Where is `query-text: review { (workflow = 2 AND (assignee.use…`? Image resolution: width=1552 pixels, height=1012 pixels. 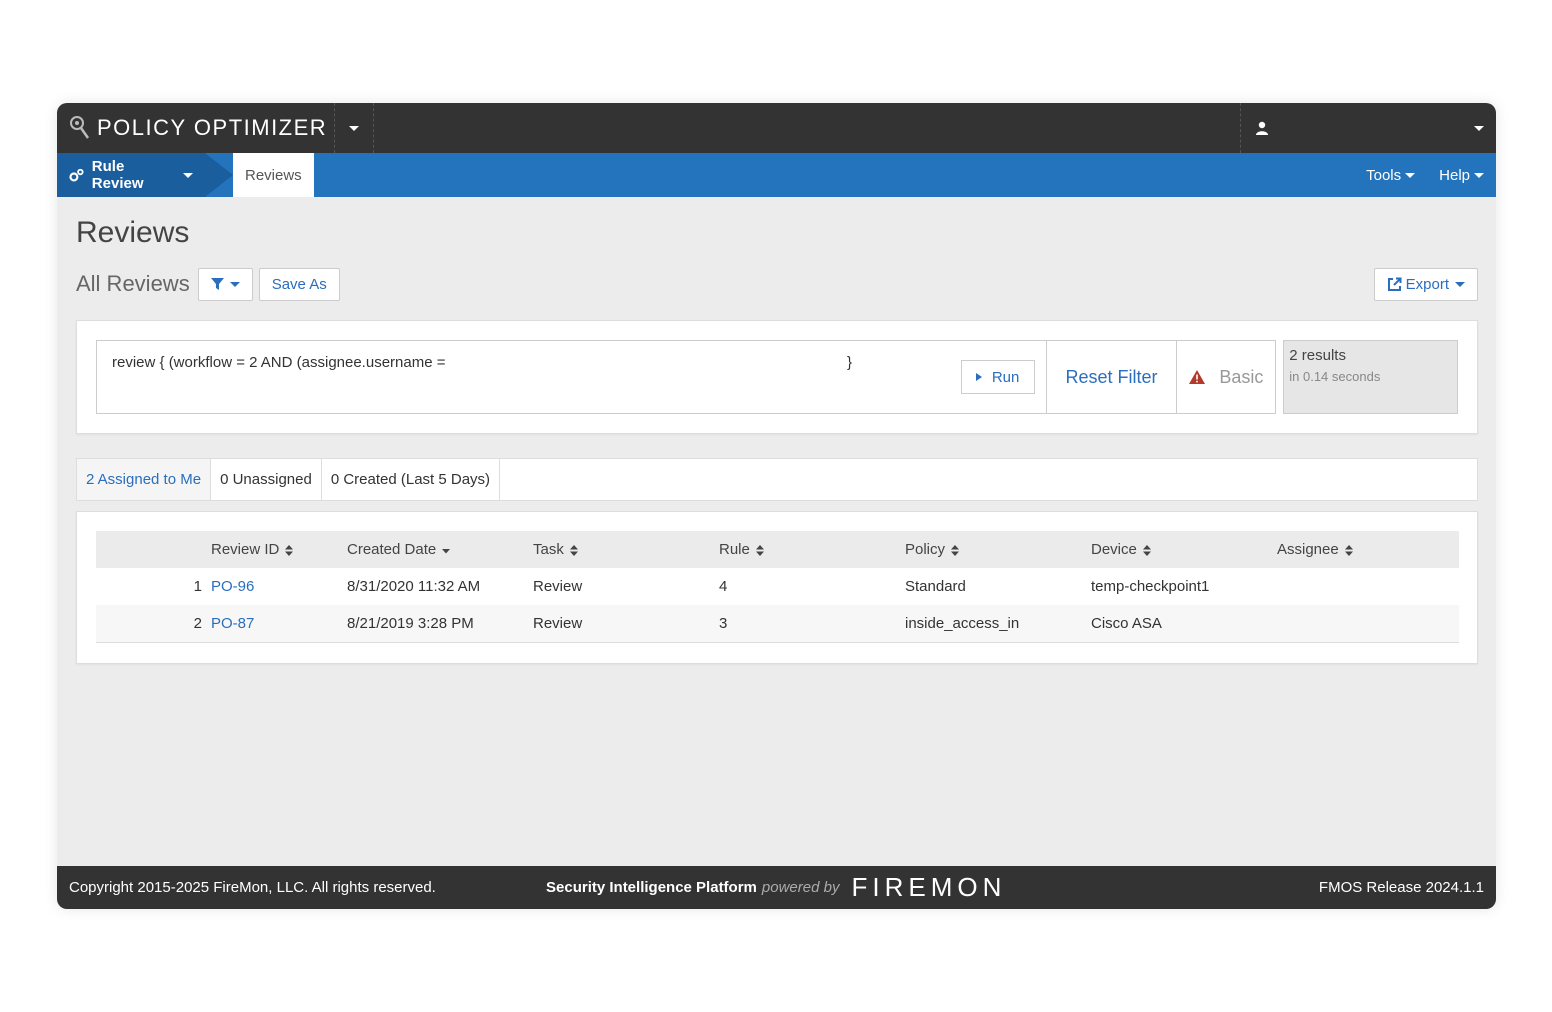
query-text: review { (workflow = 2 AND (assignee.use… is located at coordinates (279, 362).